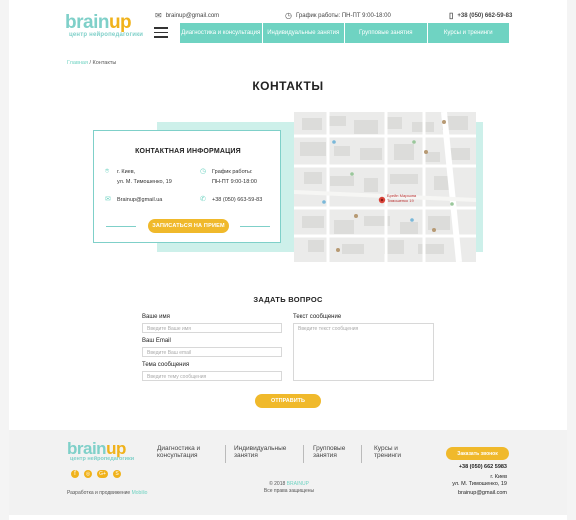 The image size is (576, 520). I want to click on logo-text-brain: brain, so click(87, 22).